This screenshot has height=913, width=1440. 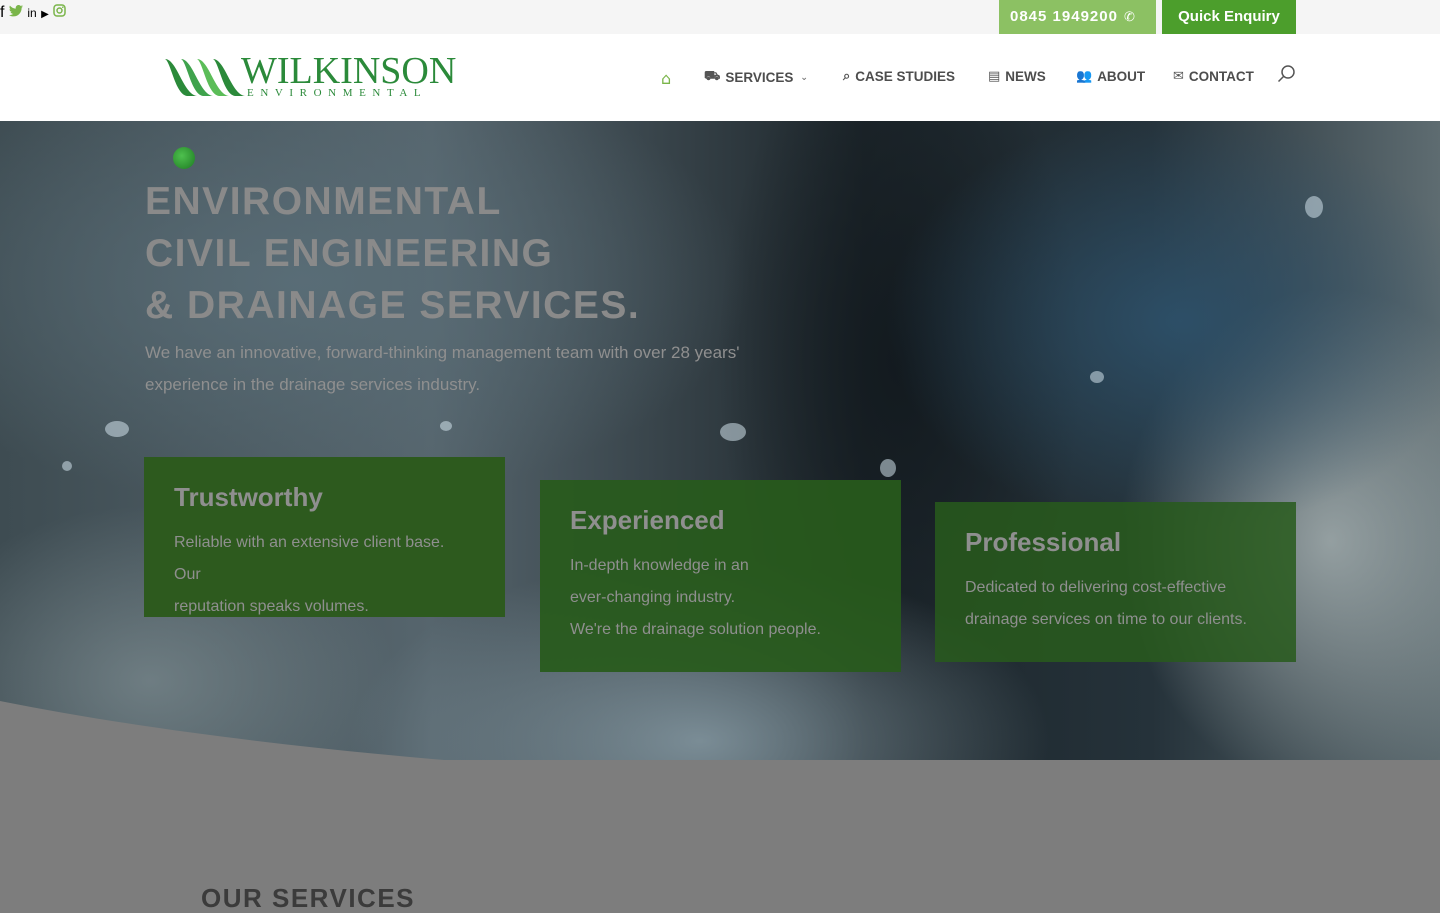 I want to click on nav-label-case-studies: CASE STUDIES, so click(x=905, y=76).